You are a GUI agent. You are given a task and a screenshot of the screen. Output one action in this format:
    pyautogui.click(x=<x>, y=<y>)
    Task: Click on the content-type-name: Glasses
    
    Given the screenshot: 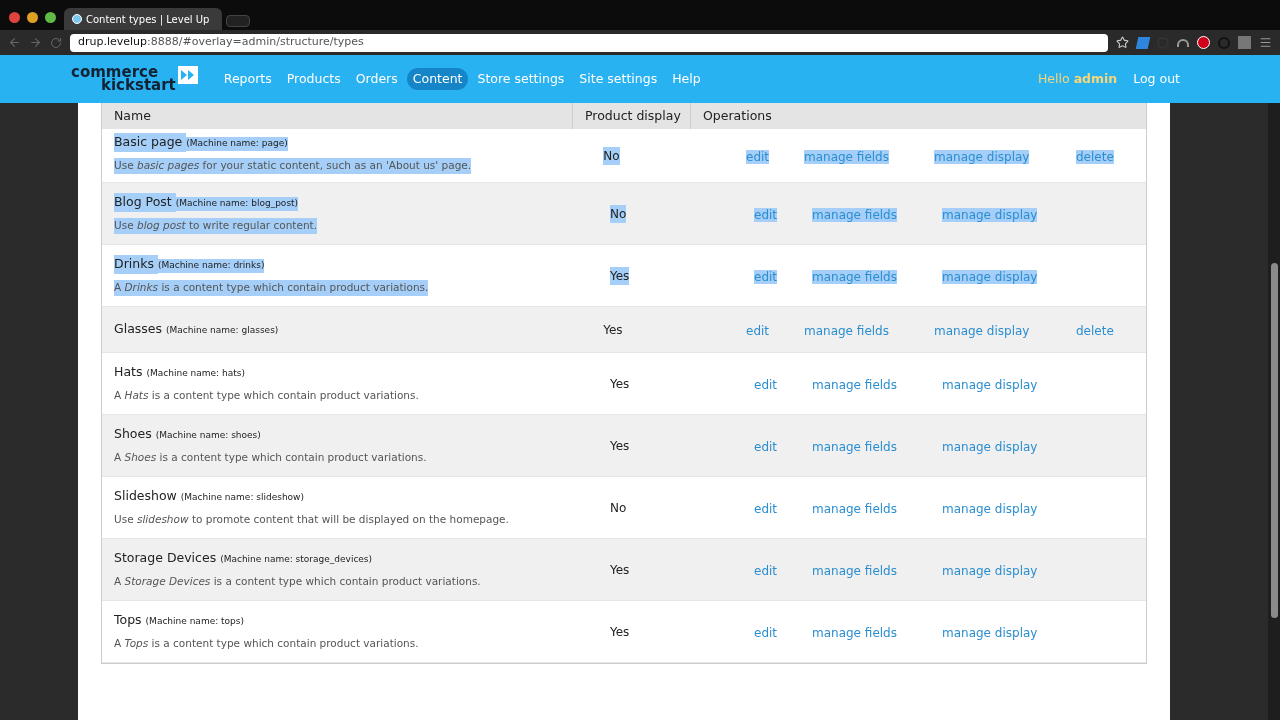 What is the action you would take?
    pyautogui.click(x=139, y=329)
    